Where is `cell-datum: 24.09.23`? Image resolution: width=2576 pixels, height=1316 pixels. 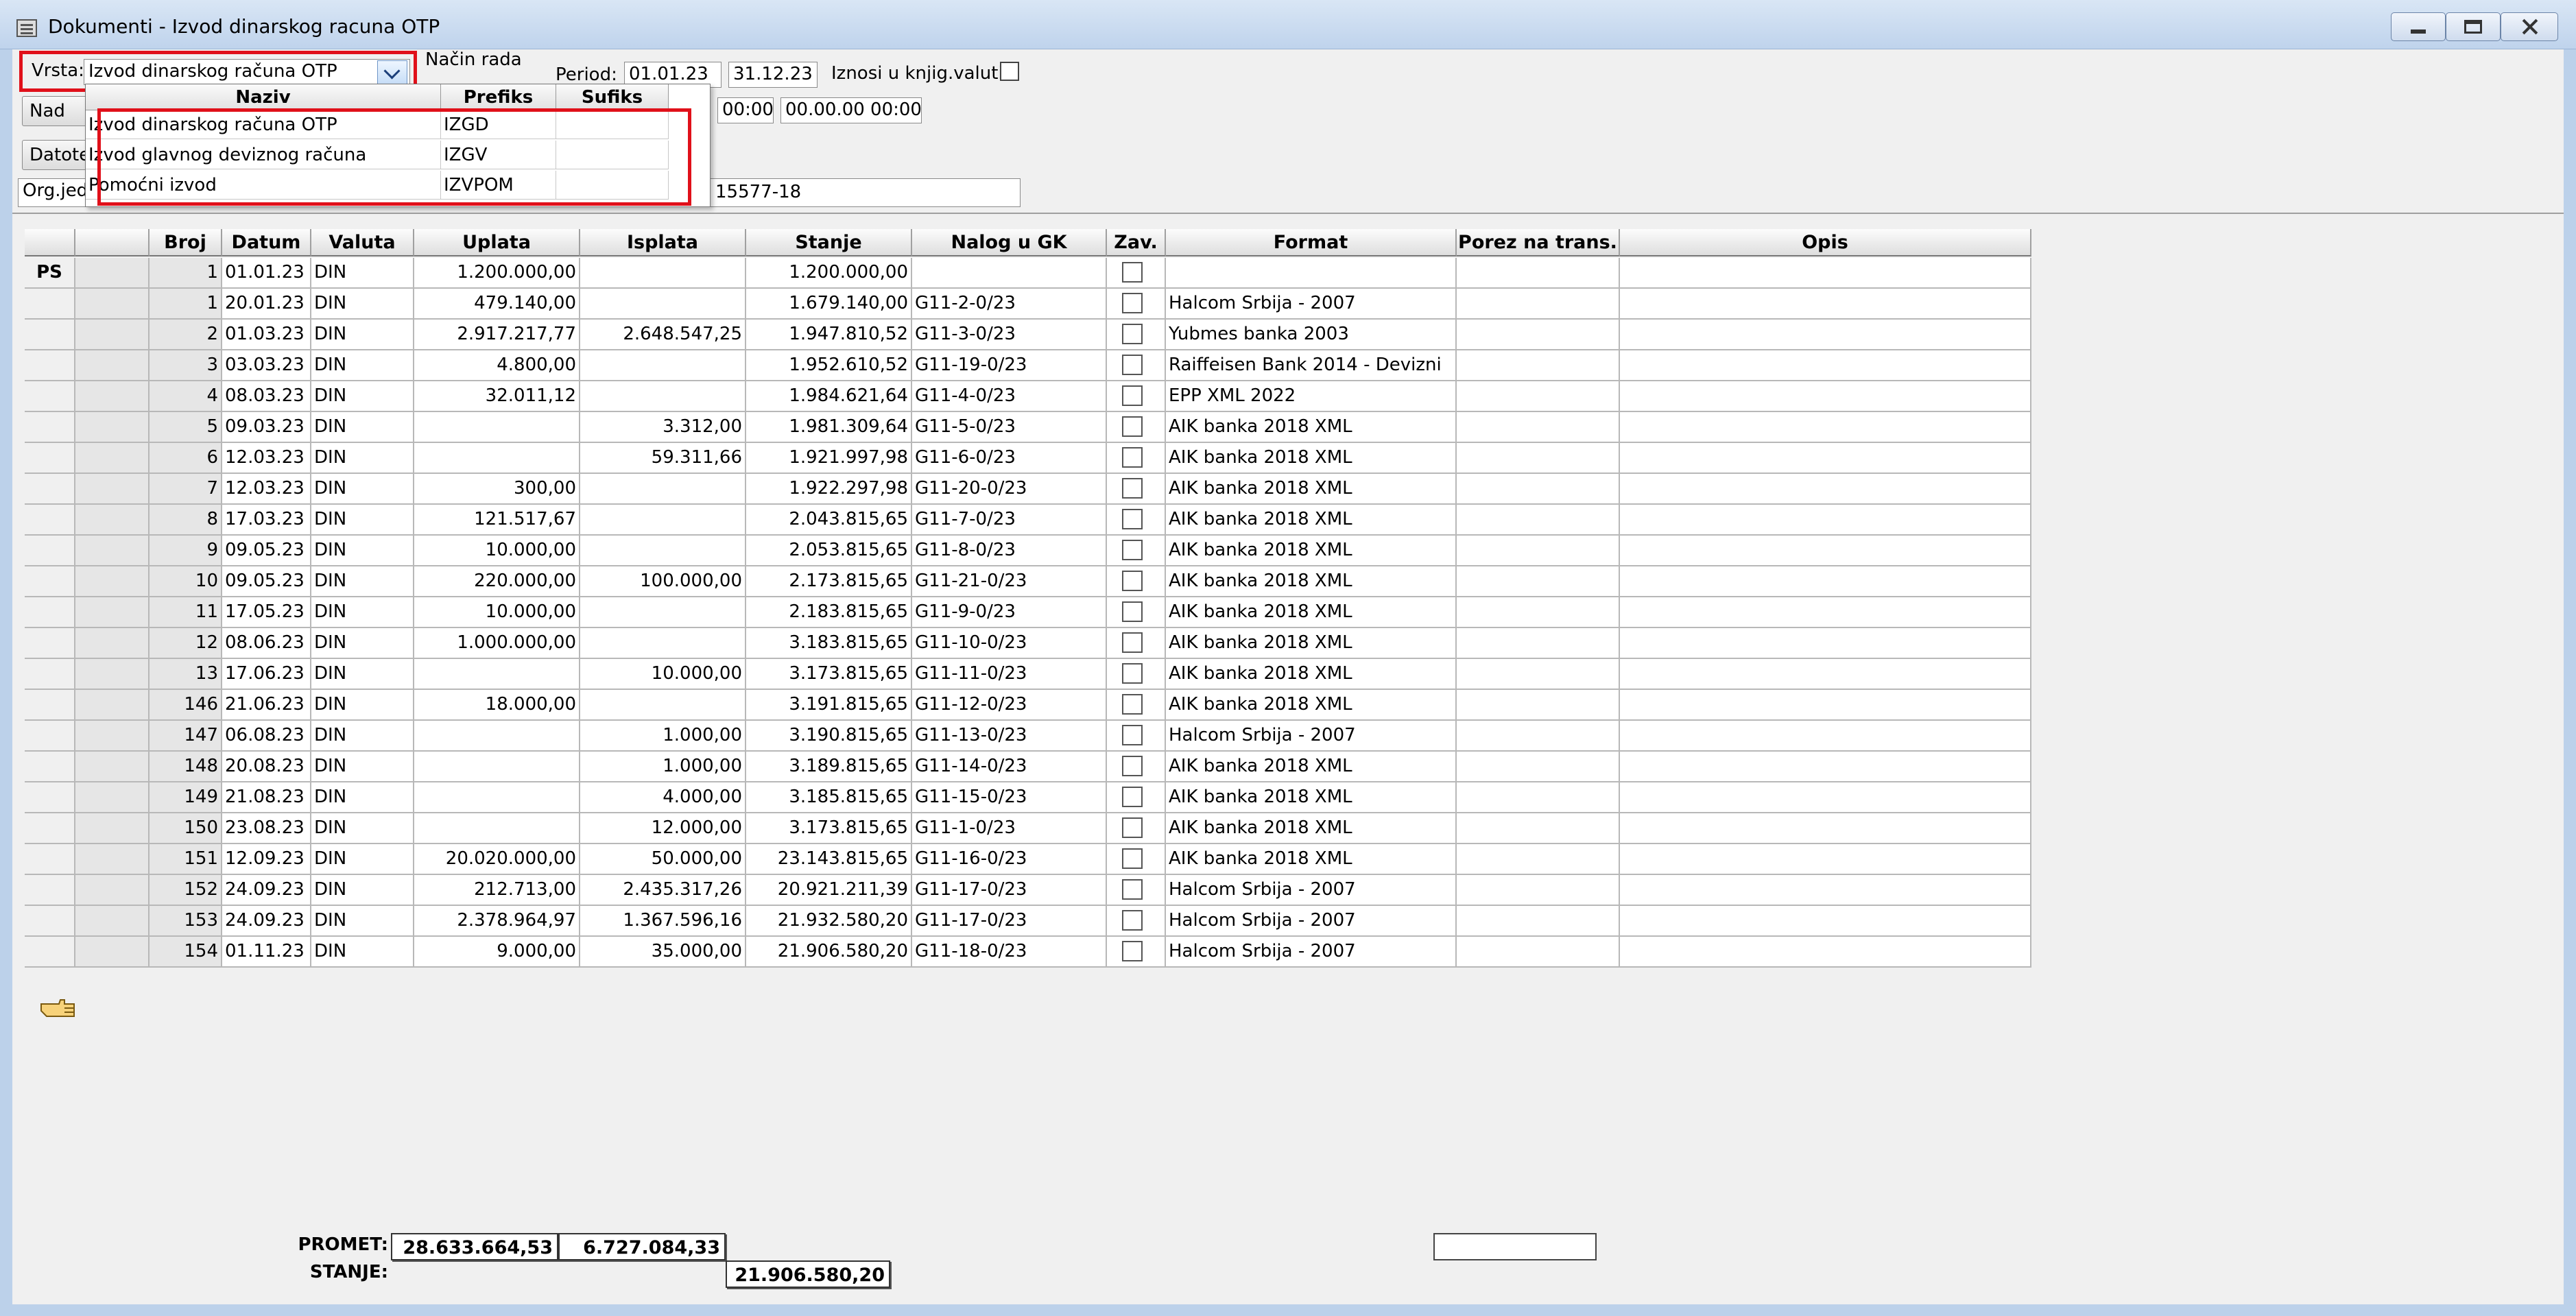 cell-datum: 24.09.23 is located at coordinates (266, 890).